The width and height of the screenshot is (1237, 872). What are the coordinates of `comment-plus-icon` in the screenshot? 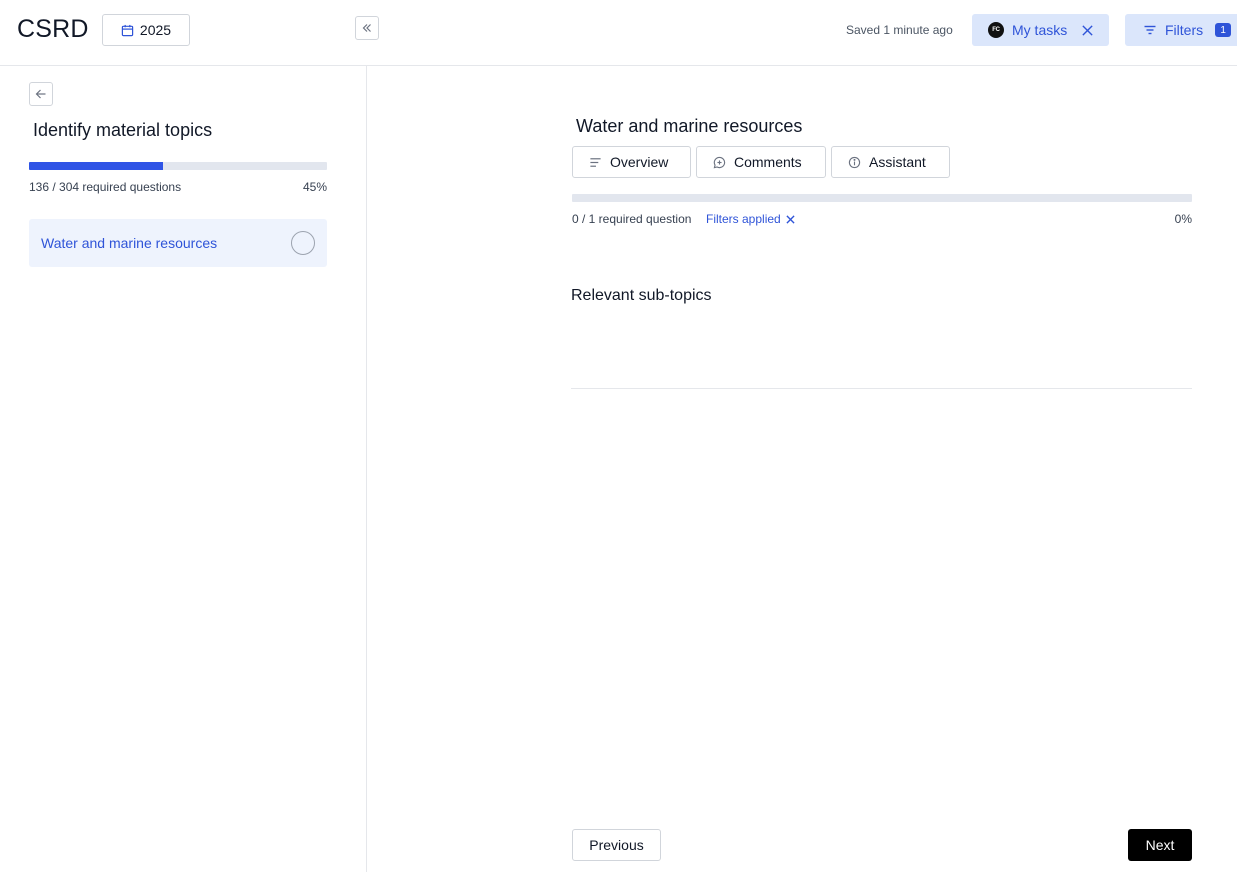 It's located at (719, 162).